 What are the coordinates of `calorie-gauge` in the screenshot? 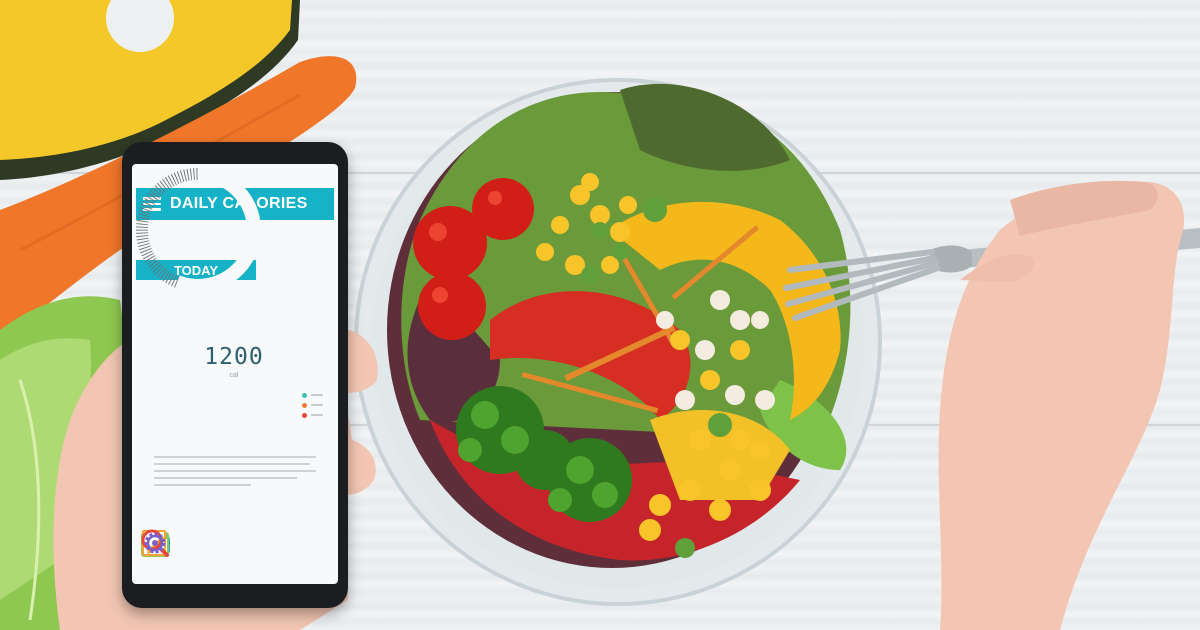 It's located at (198, 230).